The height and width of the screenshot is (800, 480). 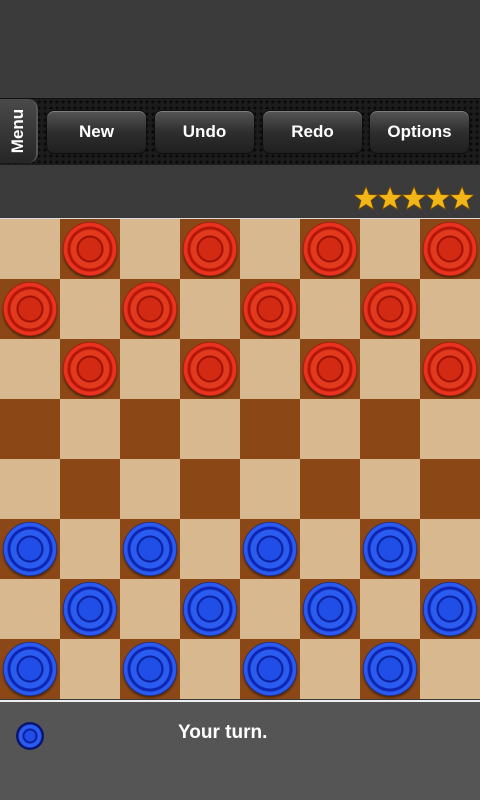 I want to click on top-empty-area, so click(x=240, y=49).